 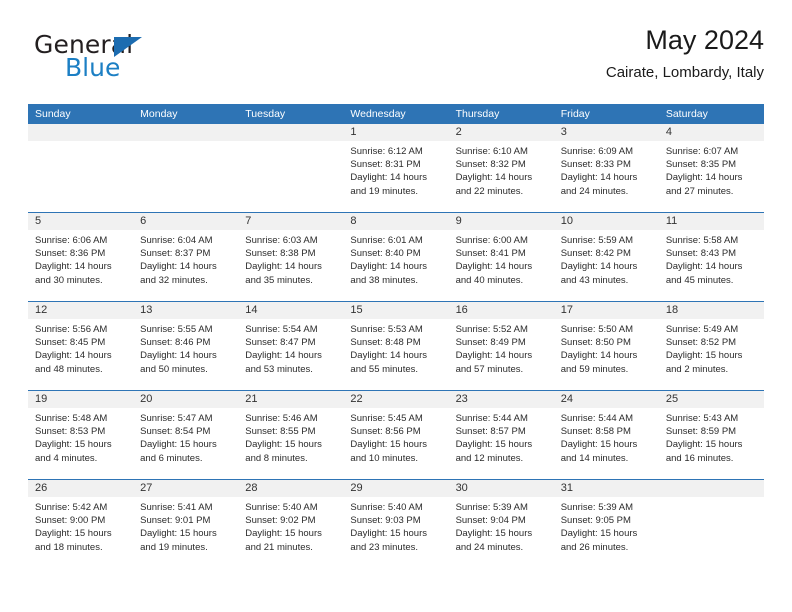 I want to click on sunrise-text: Sunrise: 6:07 AM, so click(x=702, y=151).